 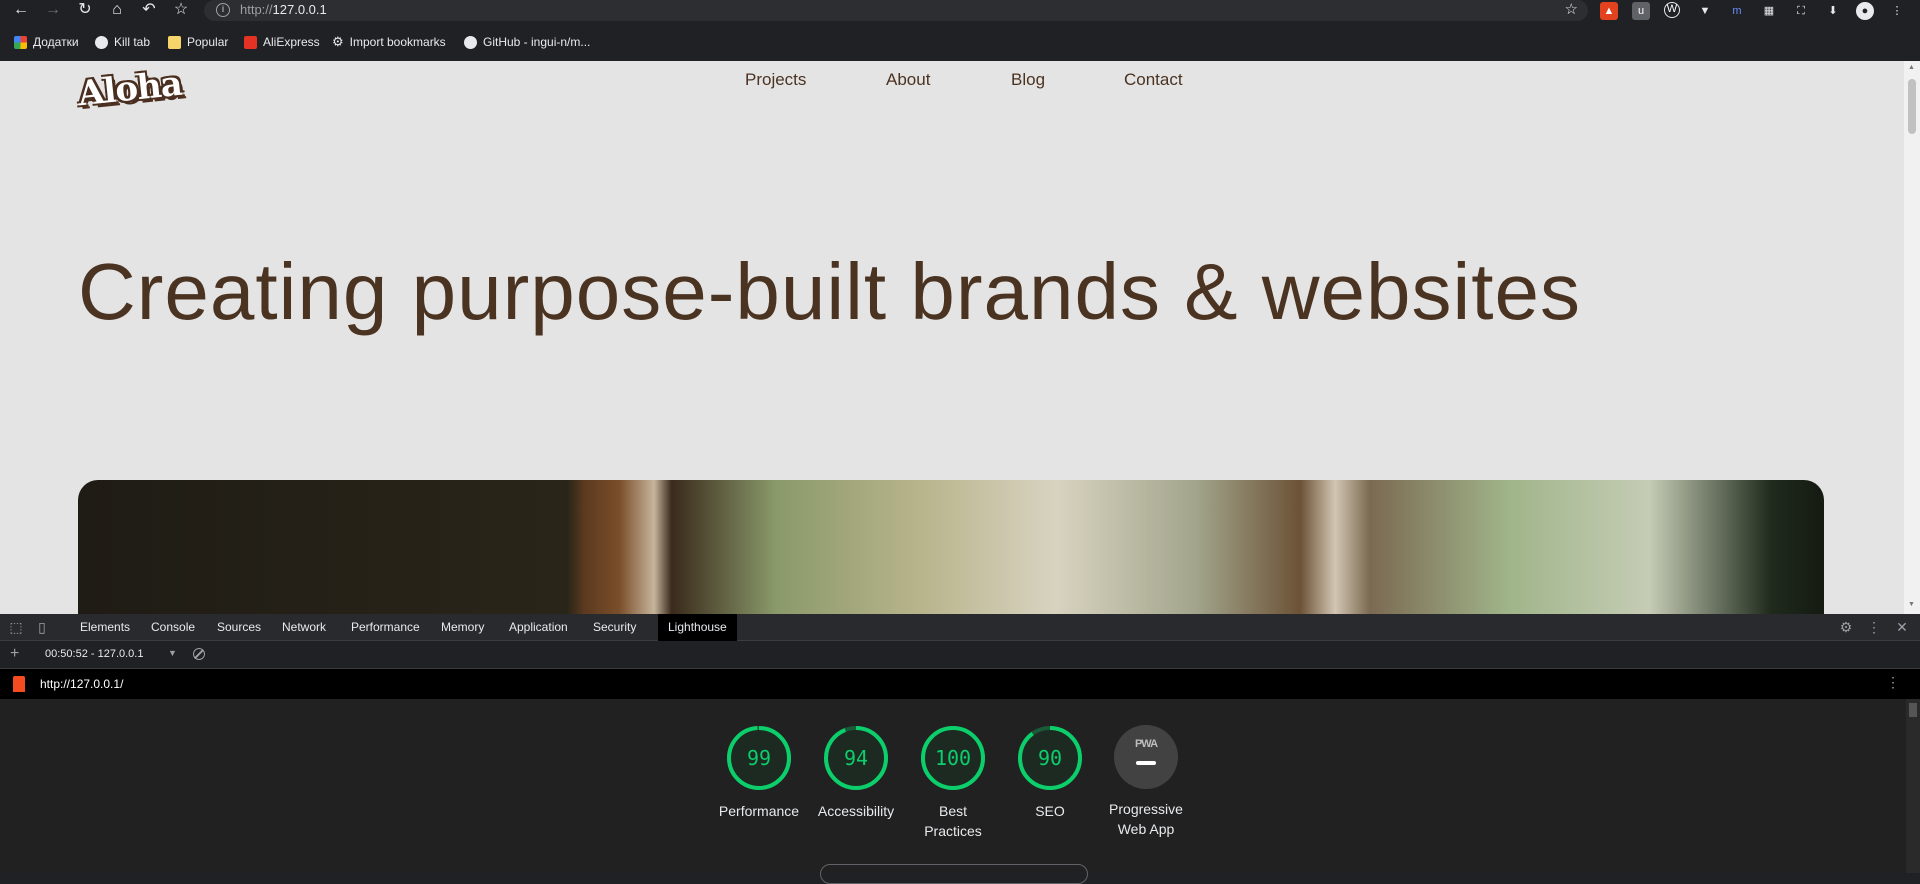 What do you see at coordinates (1571, 10) in the screenshot?
I see `bookmark-star-icon: ☆` at bounding box center [1571, 10].